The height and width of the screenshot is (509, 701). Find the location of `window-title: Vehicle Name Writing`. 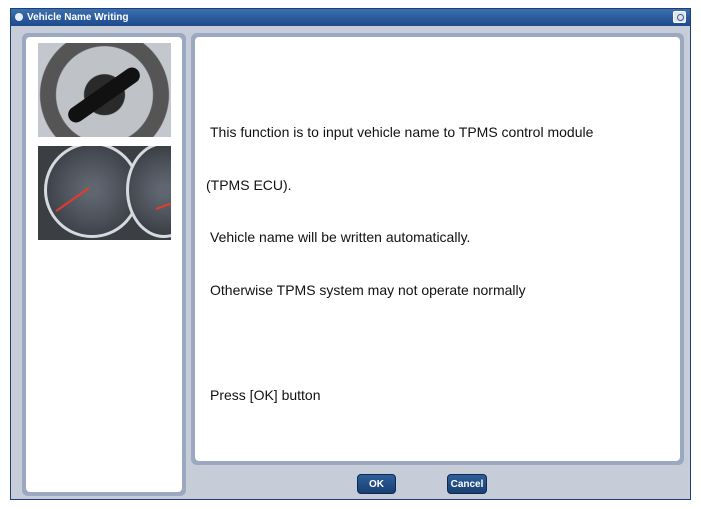

window-title: Vehicle Name Writing is located at coordinates (78, 17).